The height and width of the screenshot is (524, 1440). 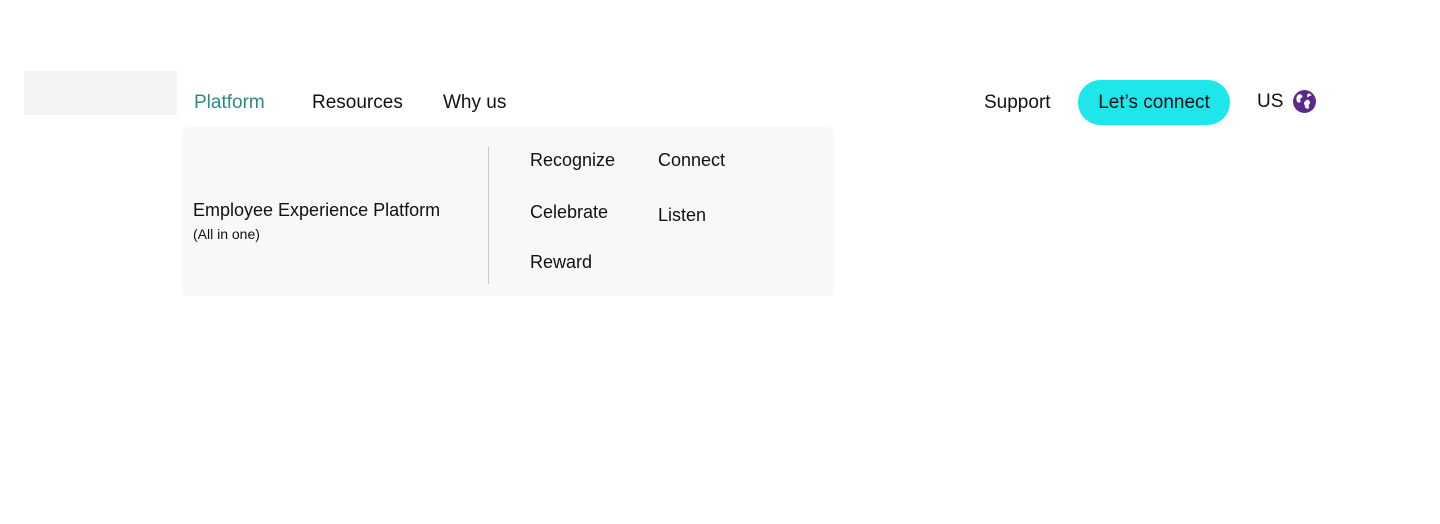 What do you see at coordinates (474, 103) in the screenshot?
I see `nav-item-why-us: Why us` at bounding box center [474, 103].